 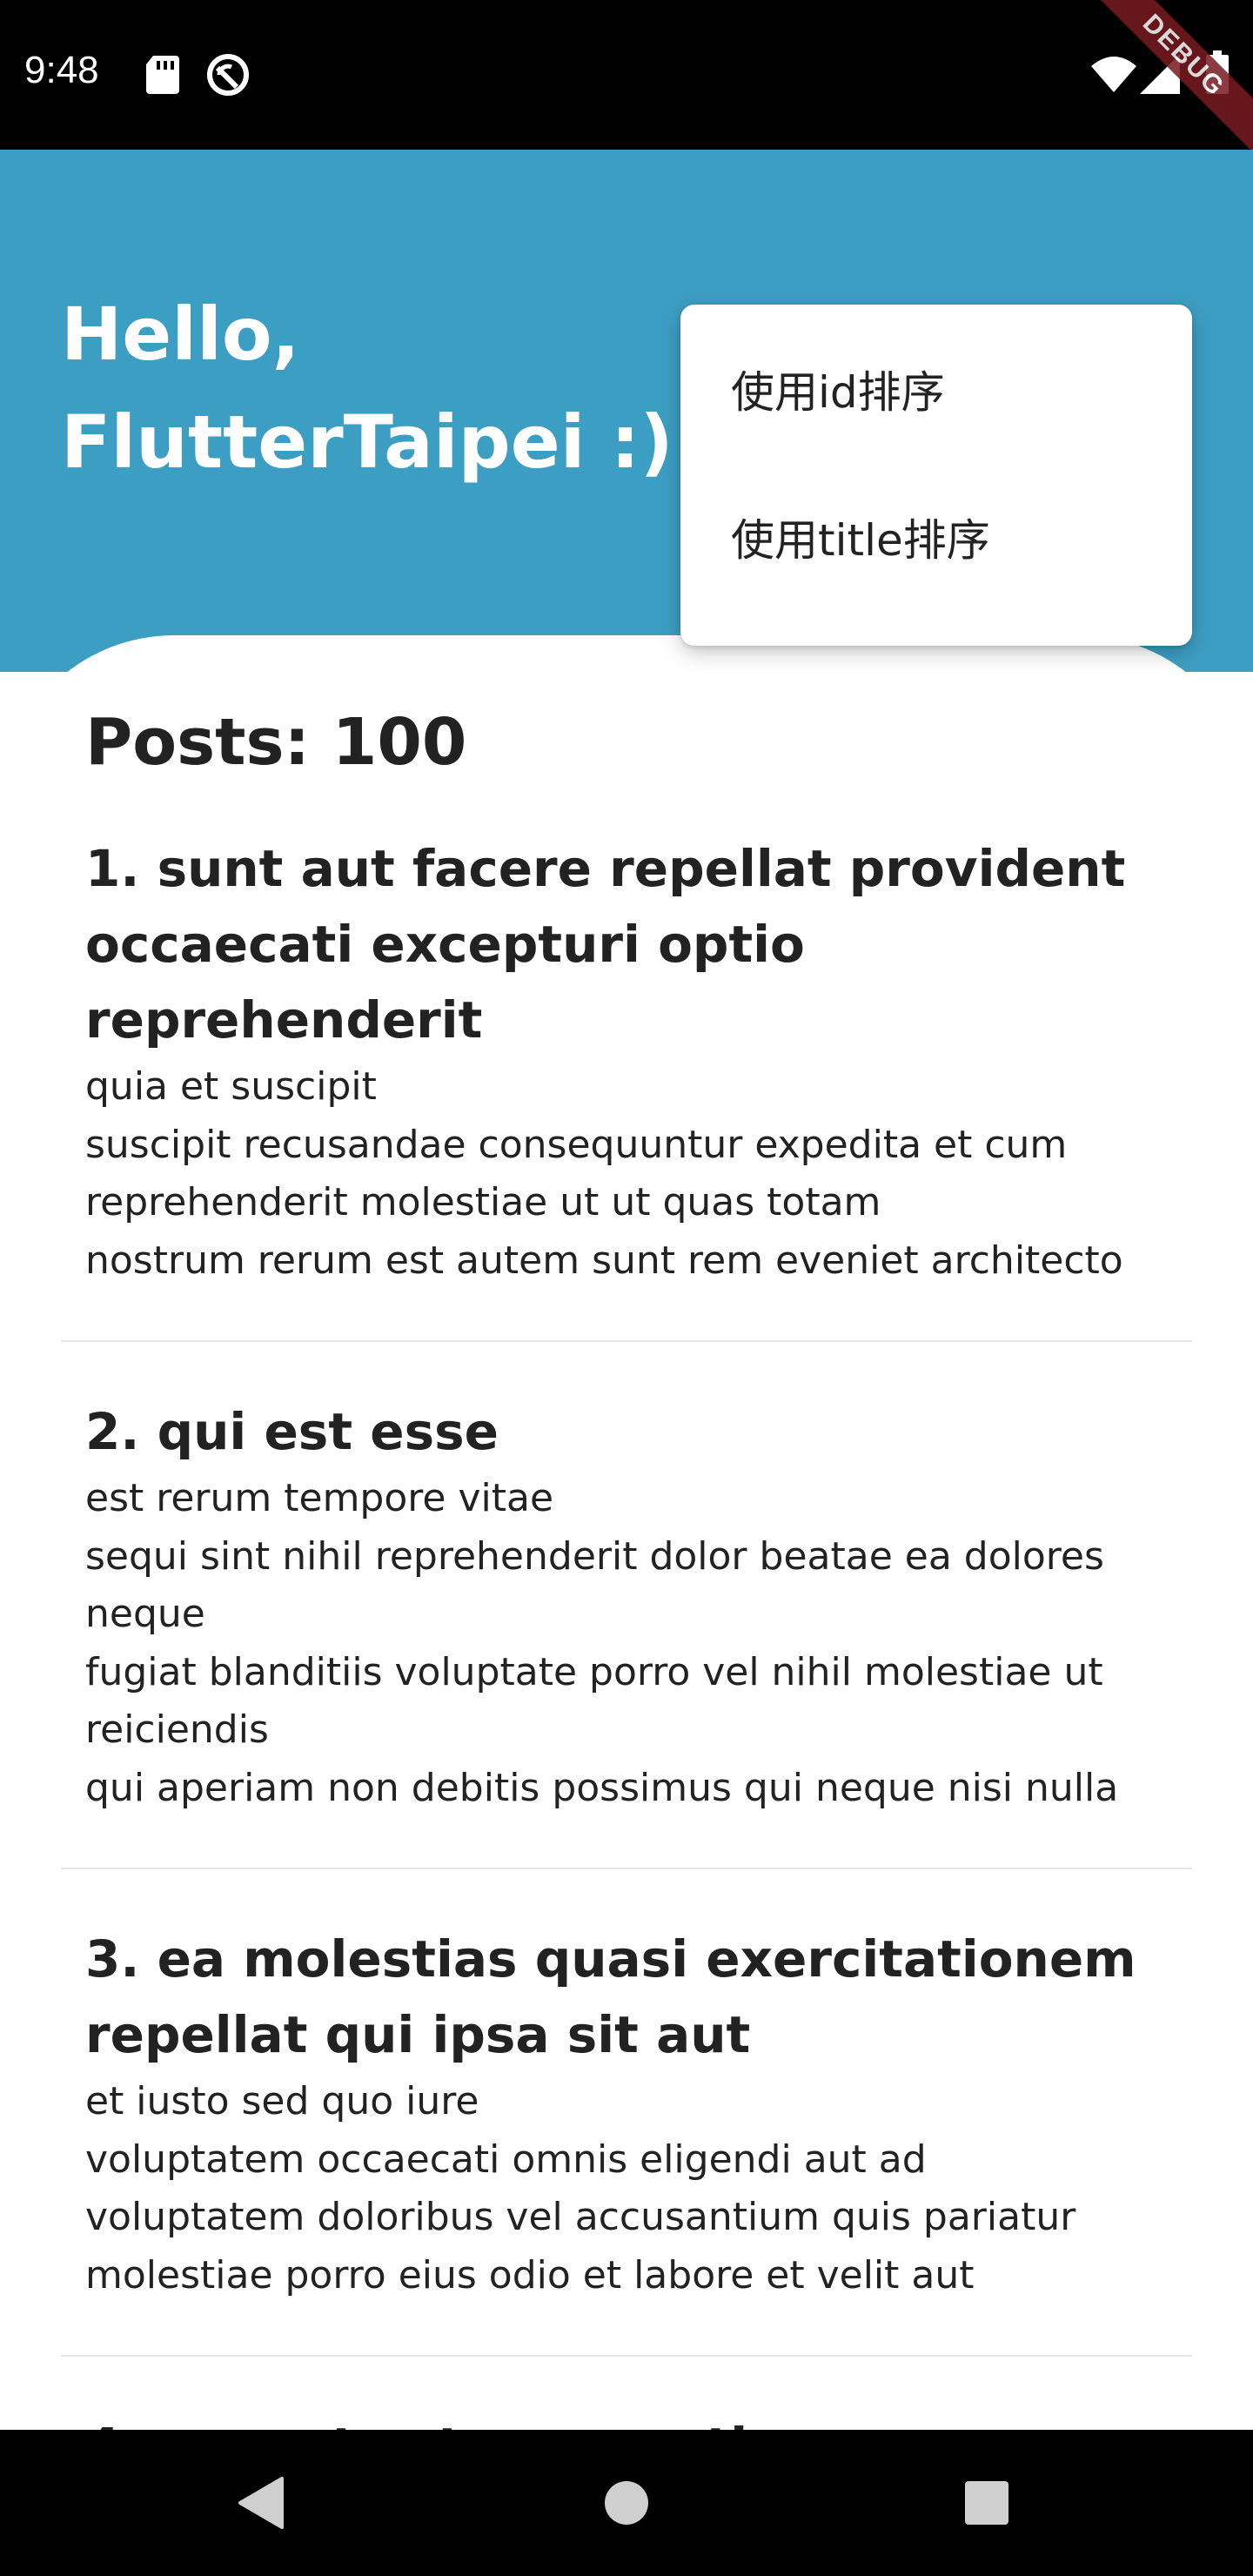 What do you see at coordinates (276, 742) in the screenshot?
I see `posts-count: Posts: 100` at bounding box center [276, 742].